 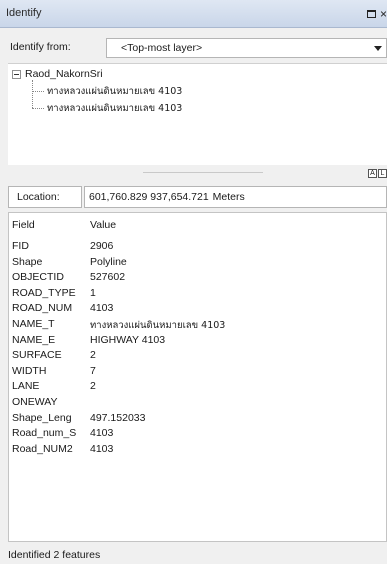 What do you see at coordinates (198, 420) in the screenshot?
I see `attribute-row: Shape_Leng 497.152033` at bounding box center [198, 420].